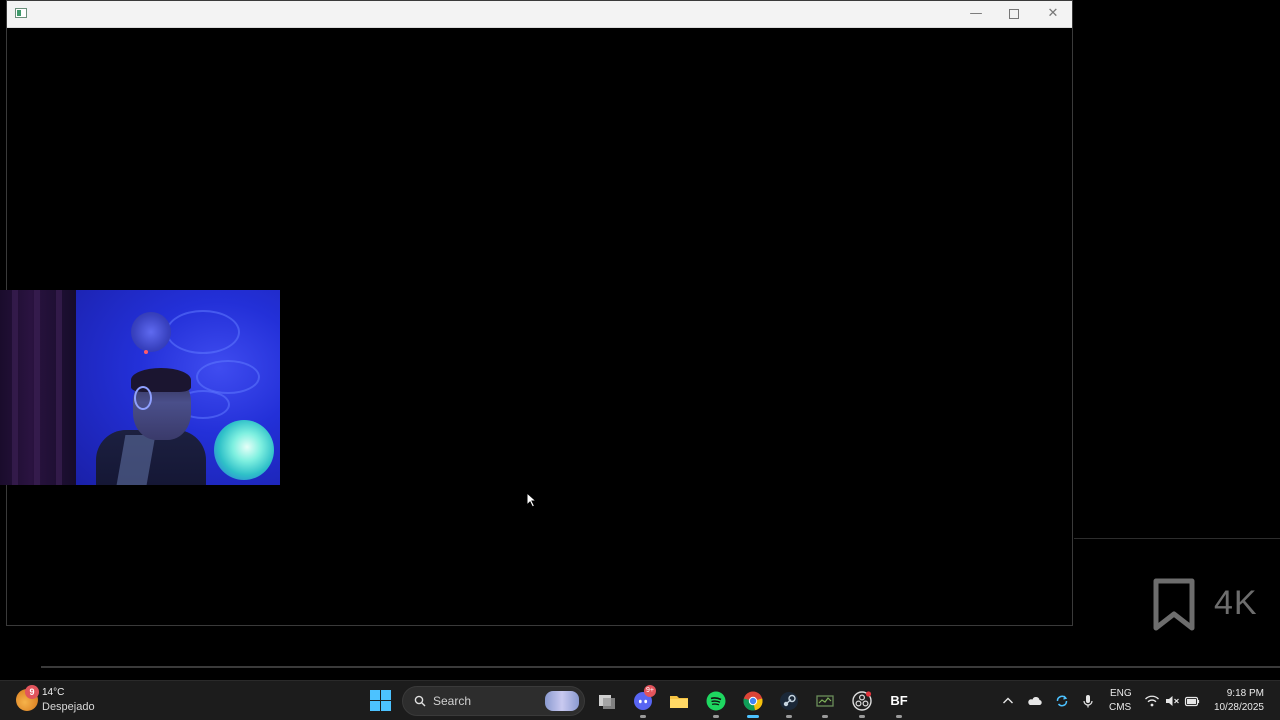 Image resolution: width=1280 pixels, height=720 pixels. I want to click on active-indicator, so click(753, 716).